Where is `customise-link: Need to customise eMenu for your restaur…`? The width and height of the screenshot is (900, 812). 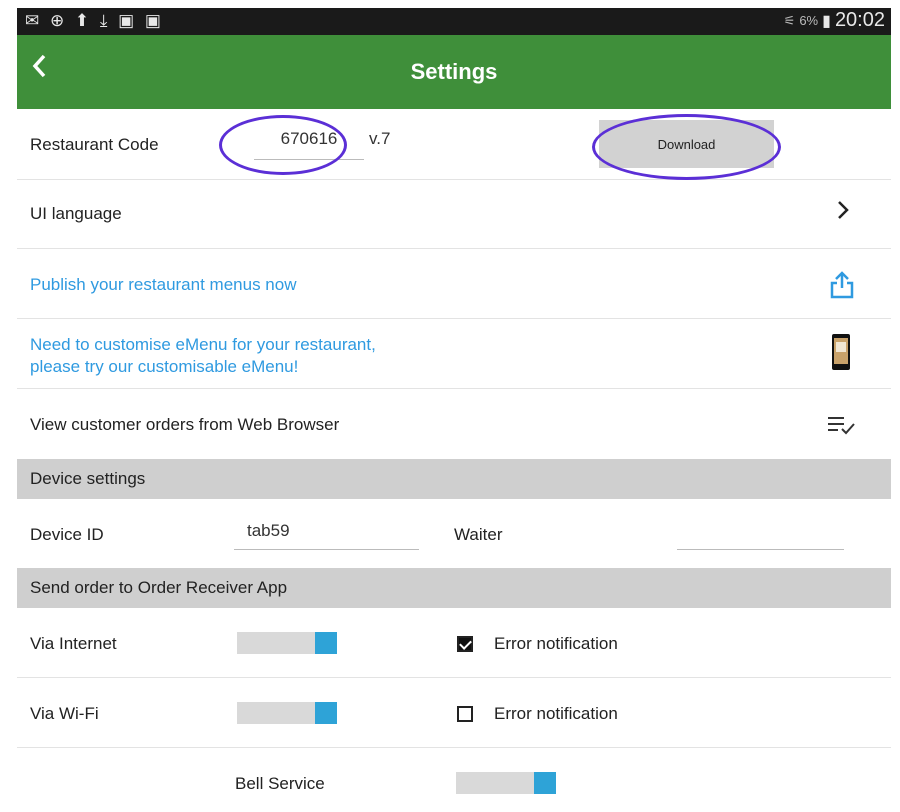 customise-link: Need to customise eMenu for your restaur… is located at coordinates (203, 356).